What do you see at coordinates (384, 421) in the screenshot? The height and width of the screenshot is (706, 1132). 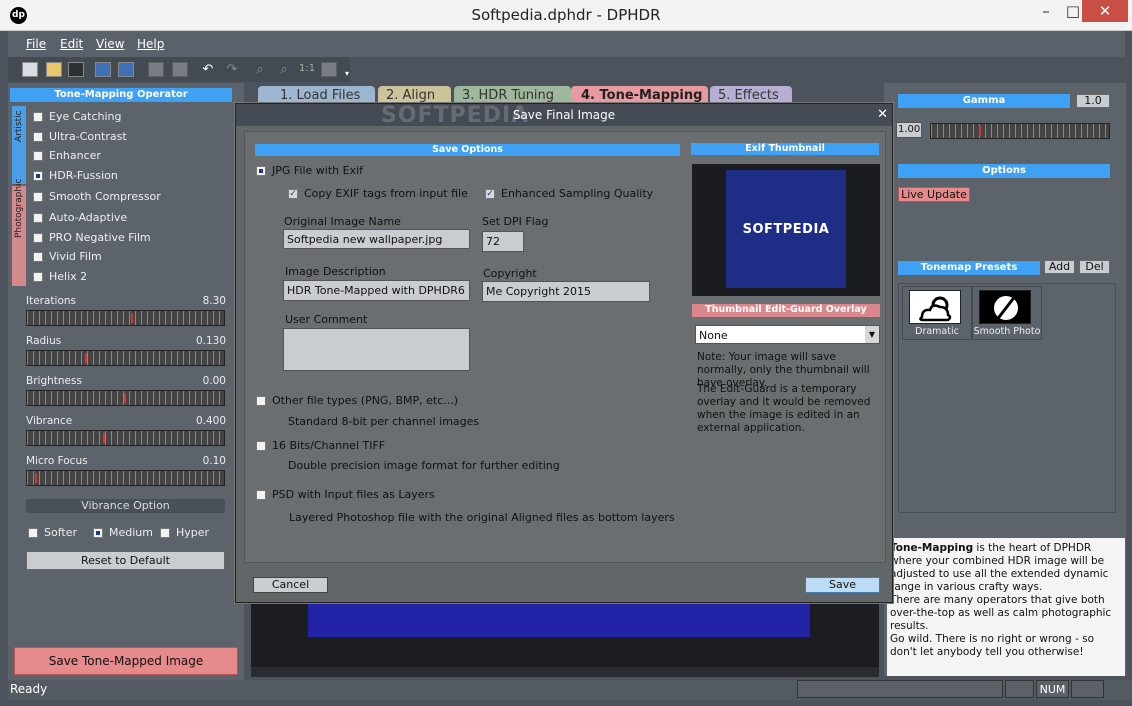 I see `other-types-description: Standard 8-bit per channel images` at bounding box center [384, 421].